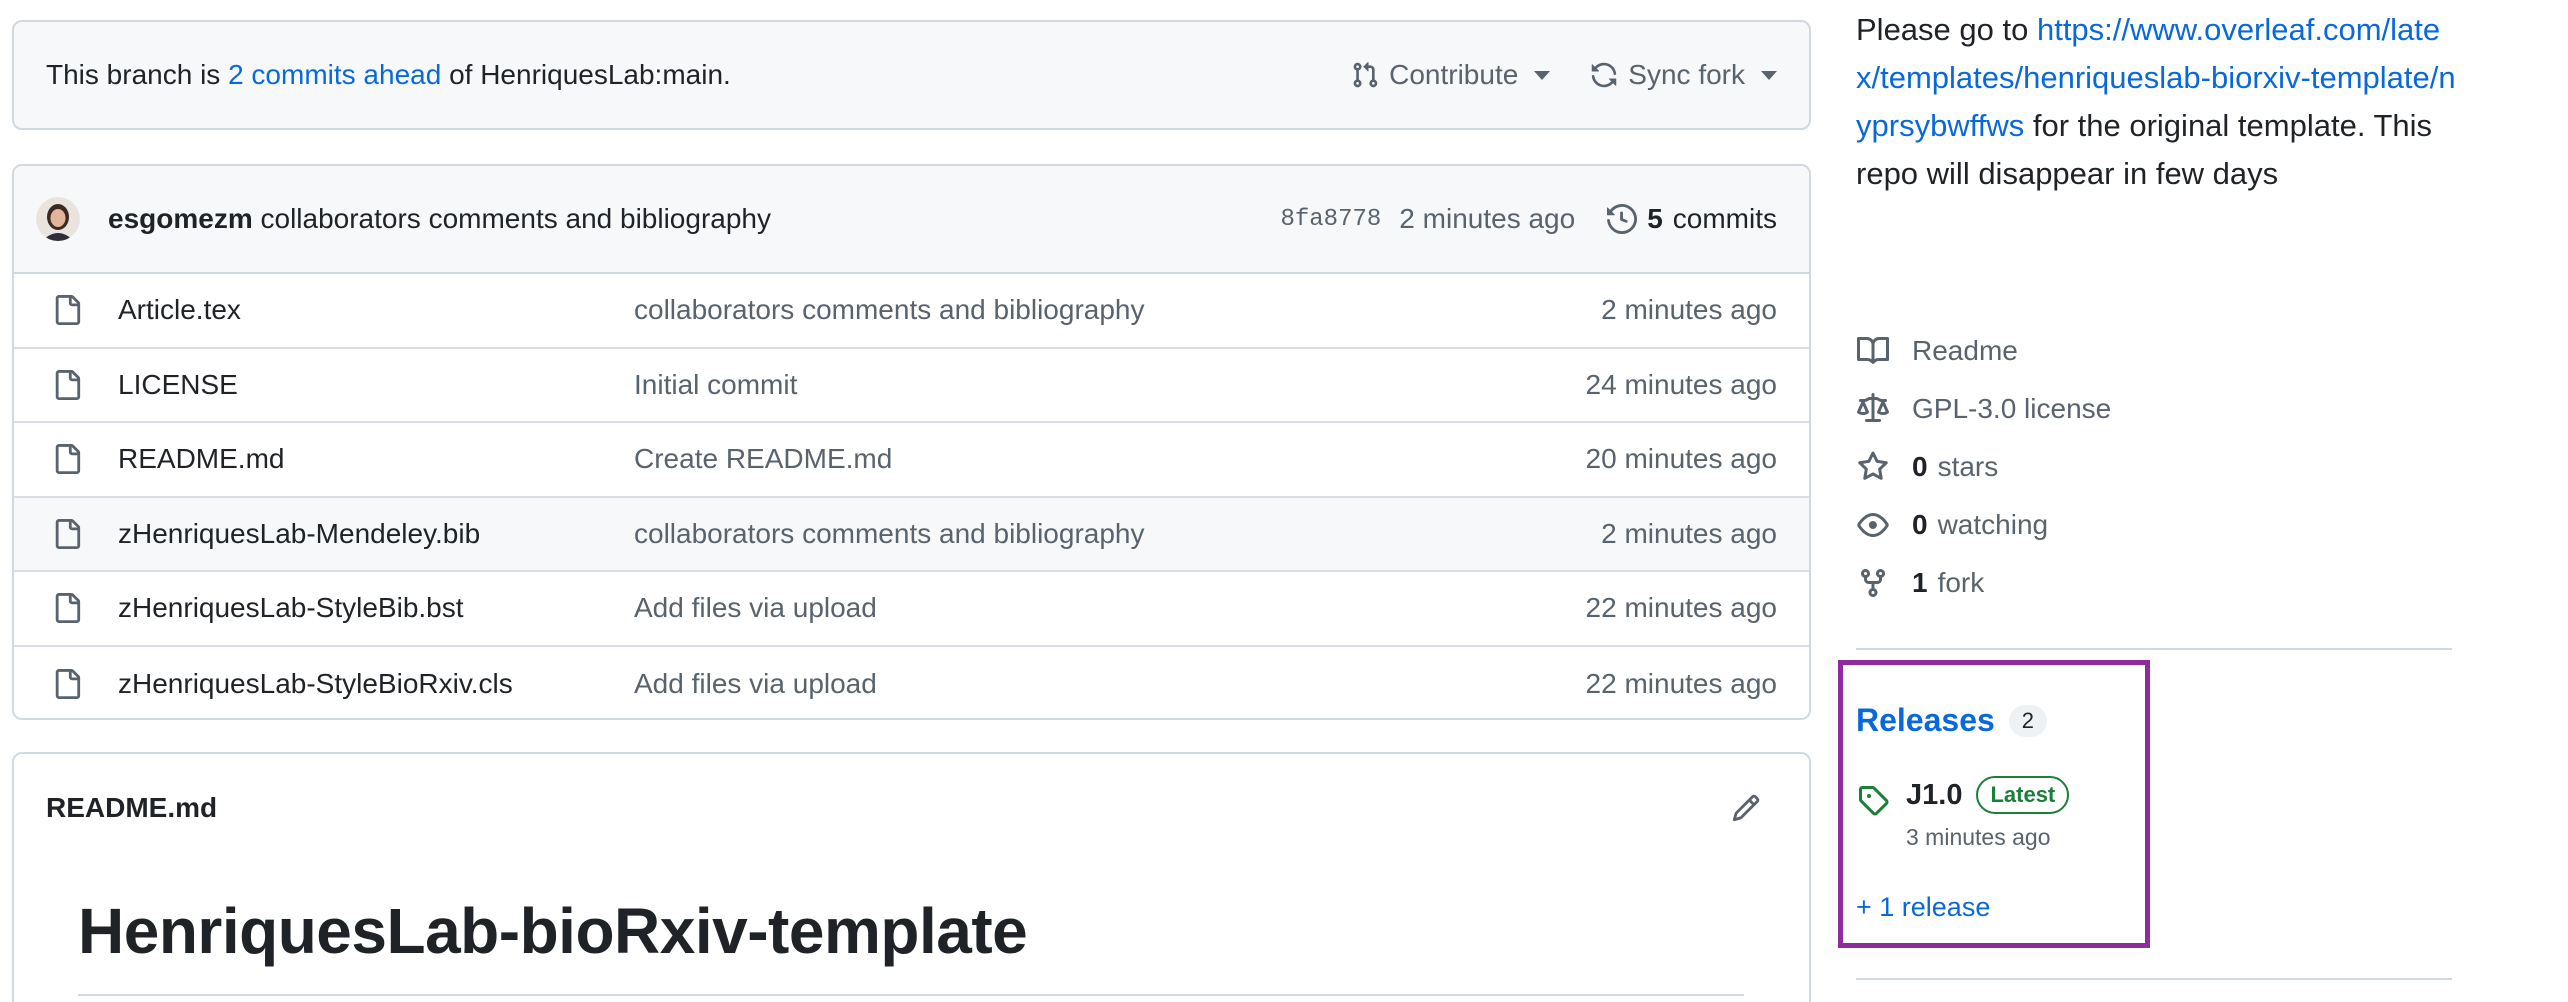 The height and width of the screenshot is (1002, 2568). I want to click on star-icon, so click(1873, 465).